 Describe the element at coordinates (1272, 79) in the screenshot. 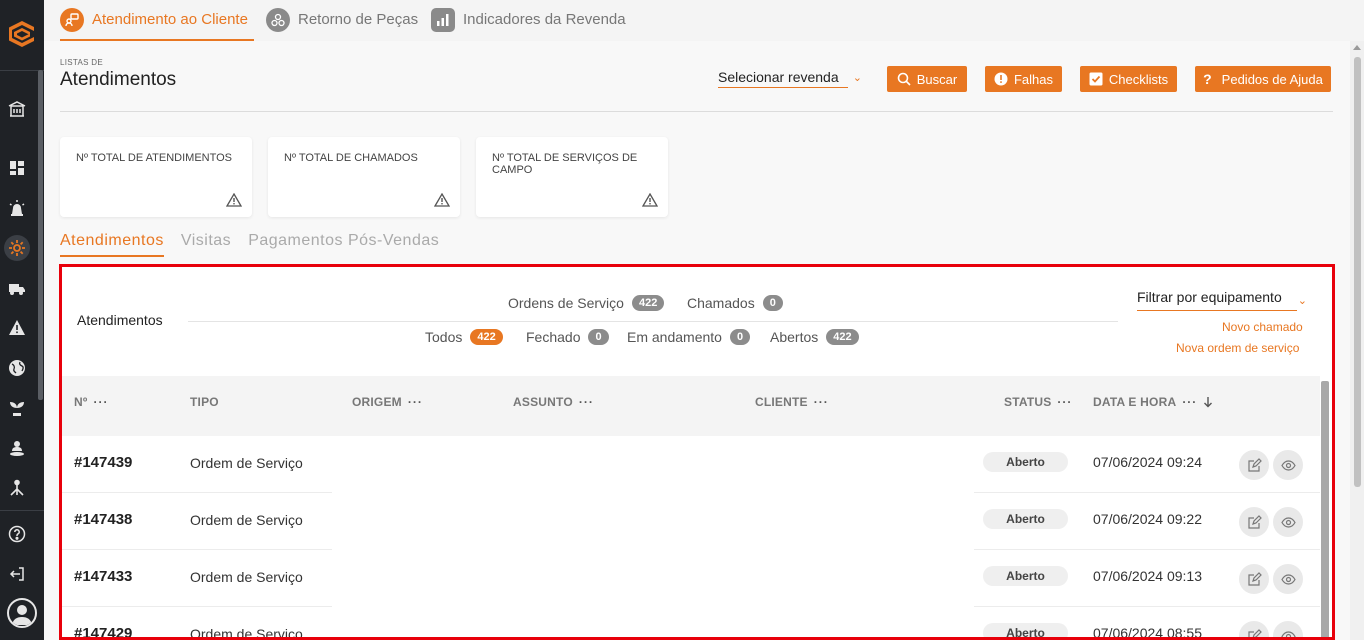

I see `pedidos-label: Pedidos de Ajuda` at that location.